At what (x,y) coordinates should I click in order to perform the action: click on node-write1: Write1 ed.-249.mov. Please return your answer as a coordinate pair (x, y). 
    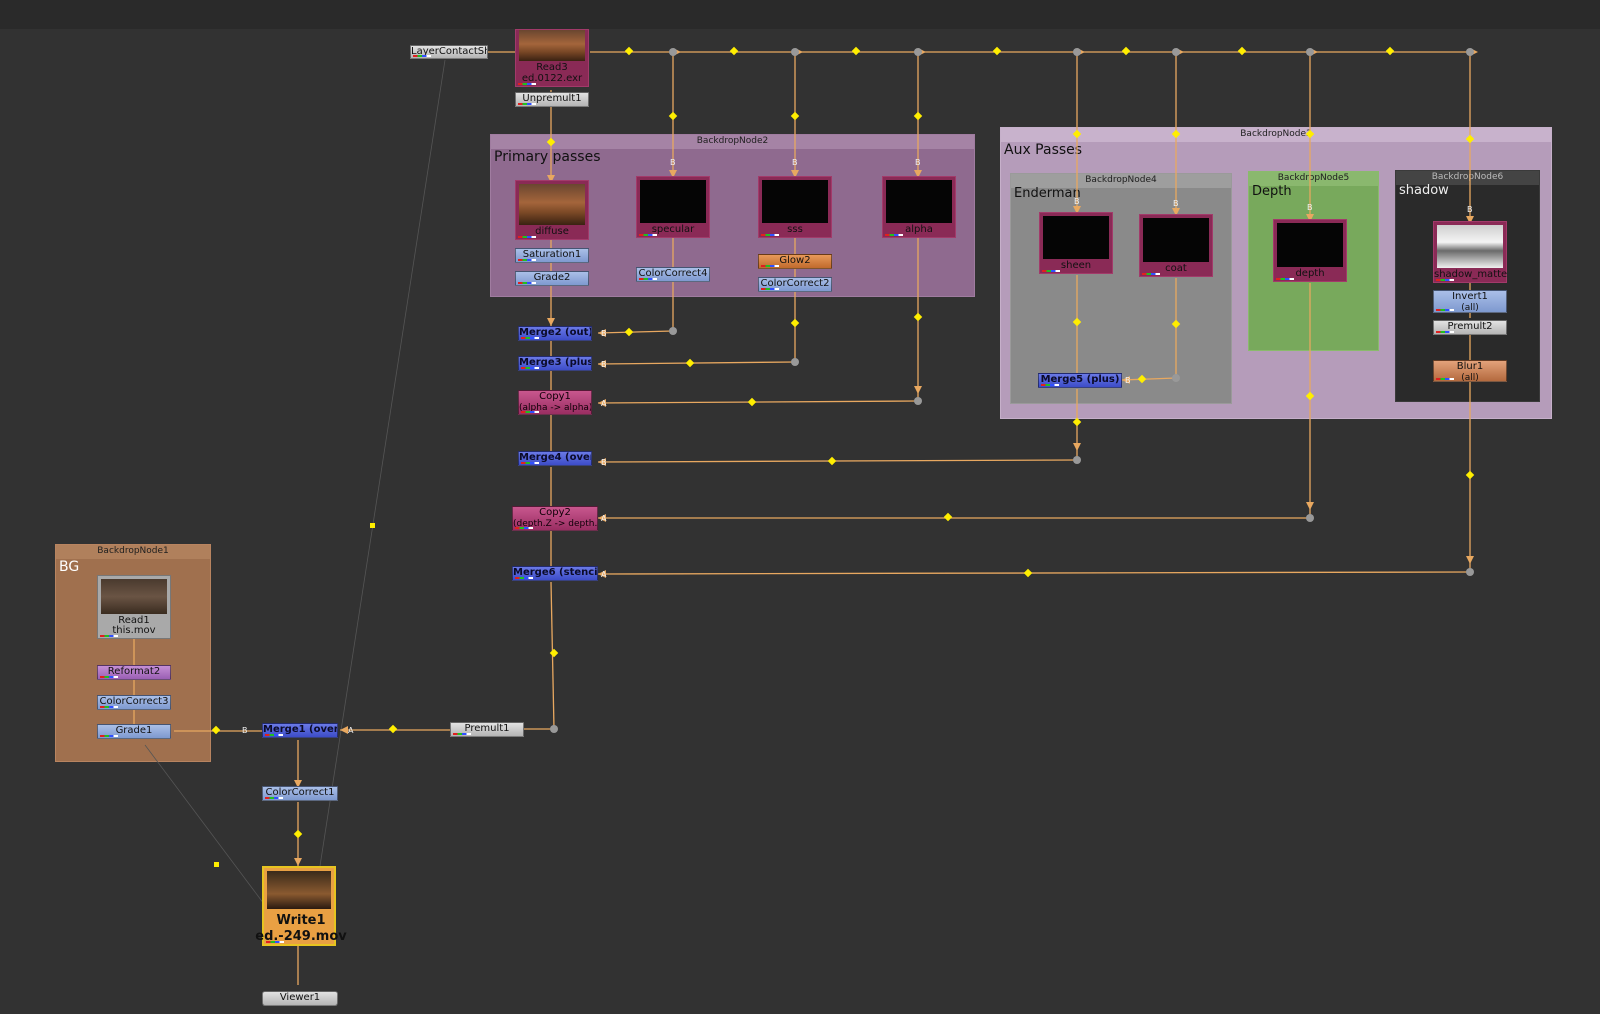
    Looking at the image, I should click on (301, 906).